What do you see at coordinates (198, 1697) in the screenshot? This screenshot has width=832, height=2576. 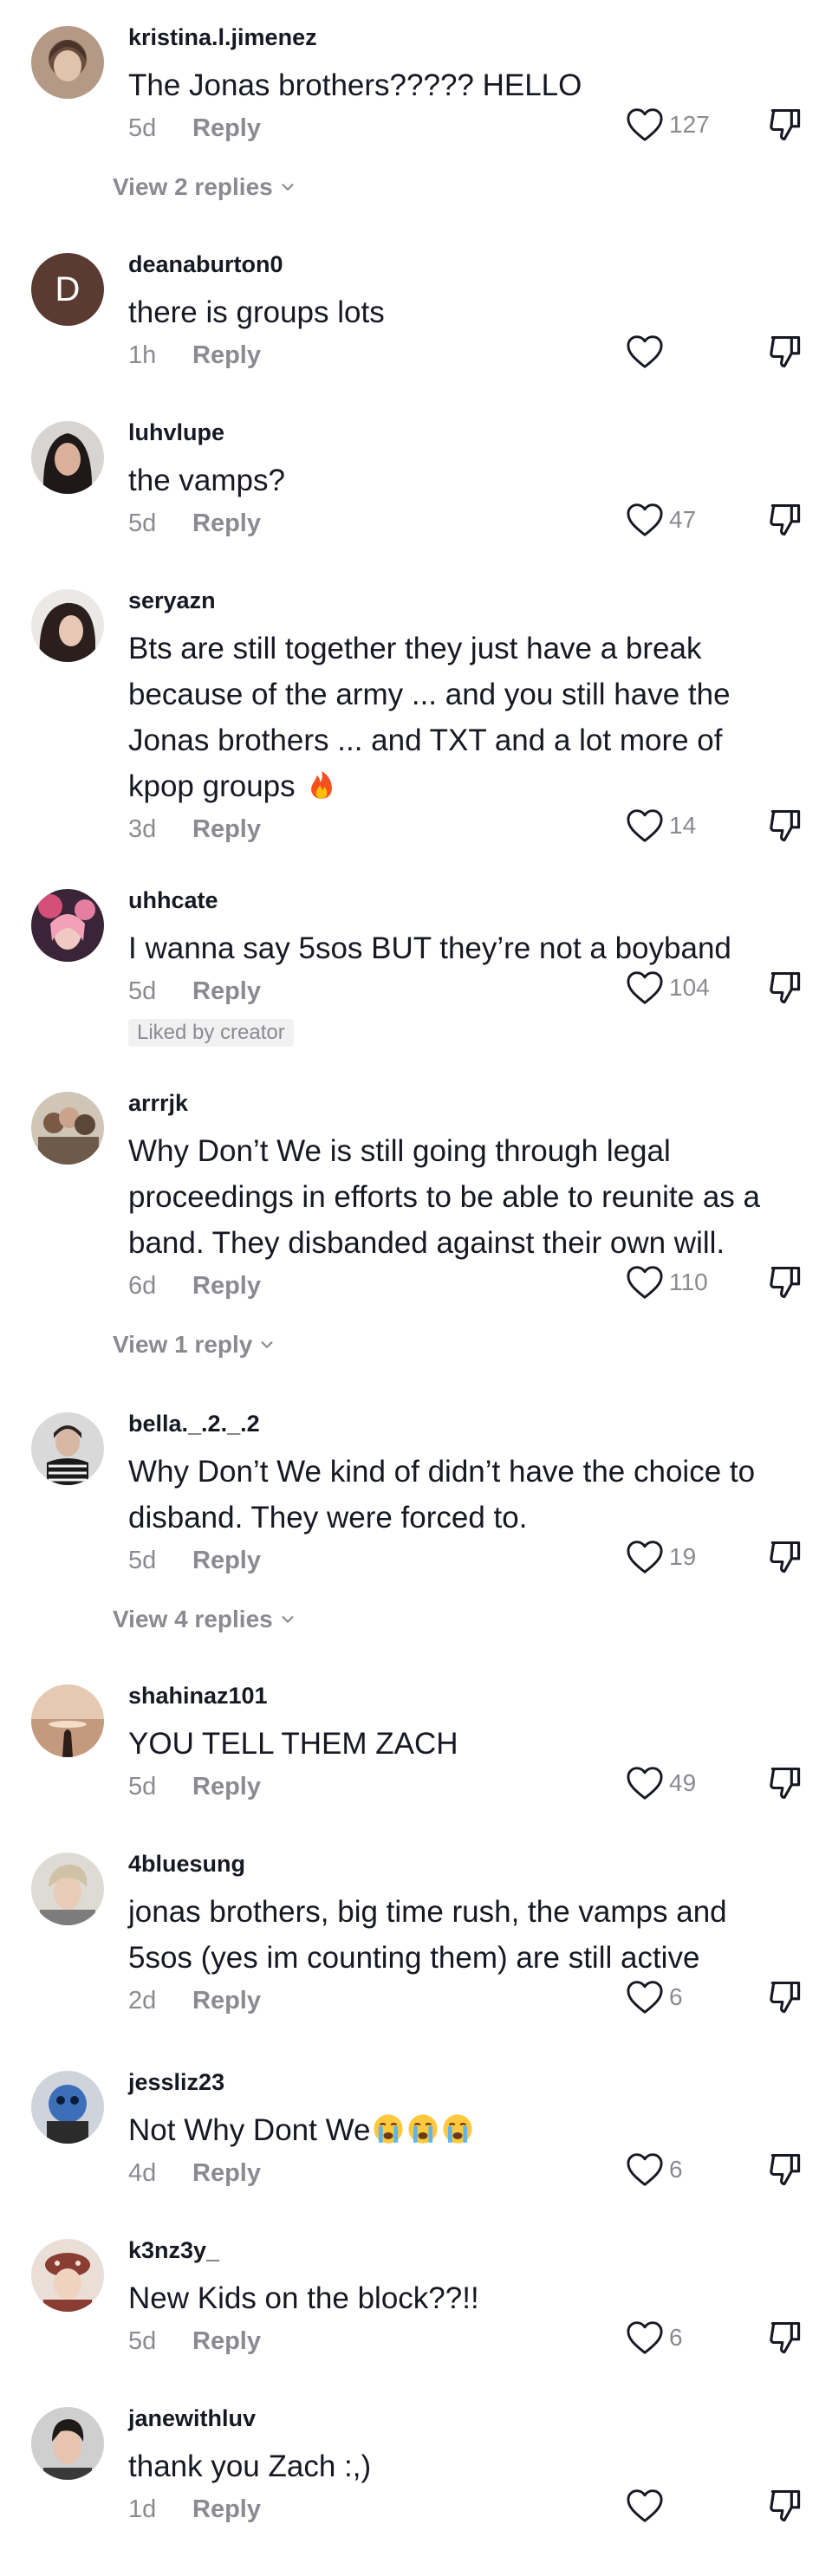 I see `comment-username: shahinaz101` at bounding box center [198, 1697].